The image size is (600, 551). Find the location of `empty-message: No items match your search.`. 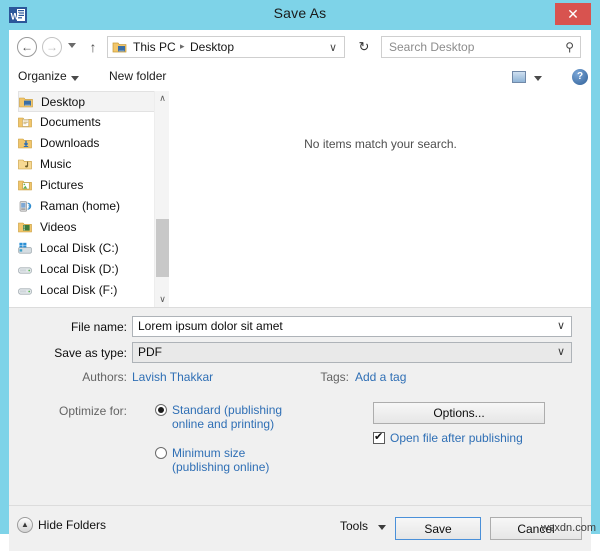

empty-message: No items match your search. is located at coordinates (380, 144).